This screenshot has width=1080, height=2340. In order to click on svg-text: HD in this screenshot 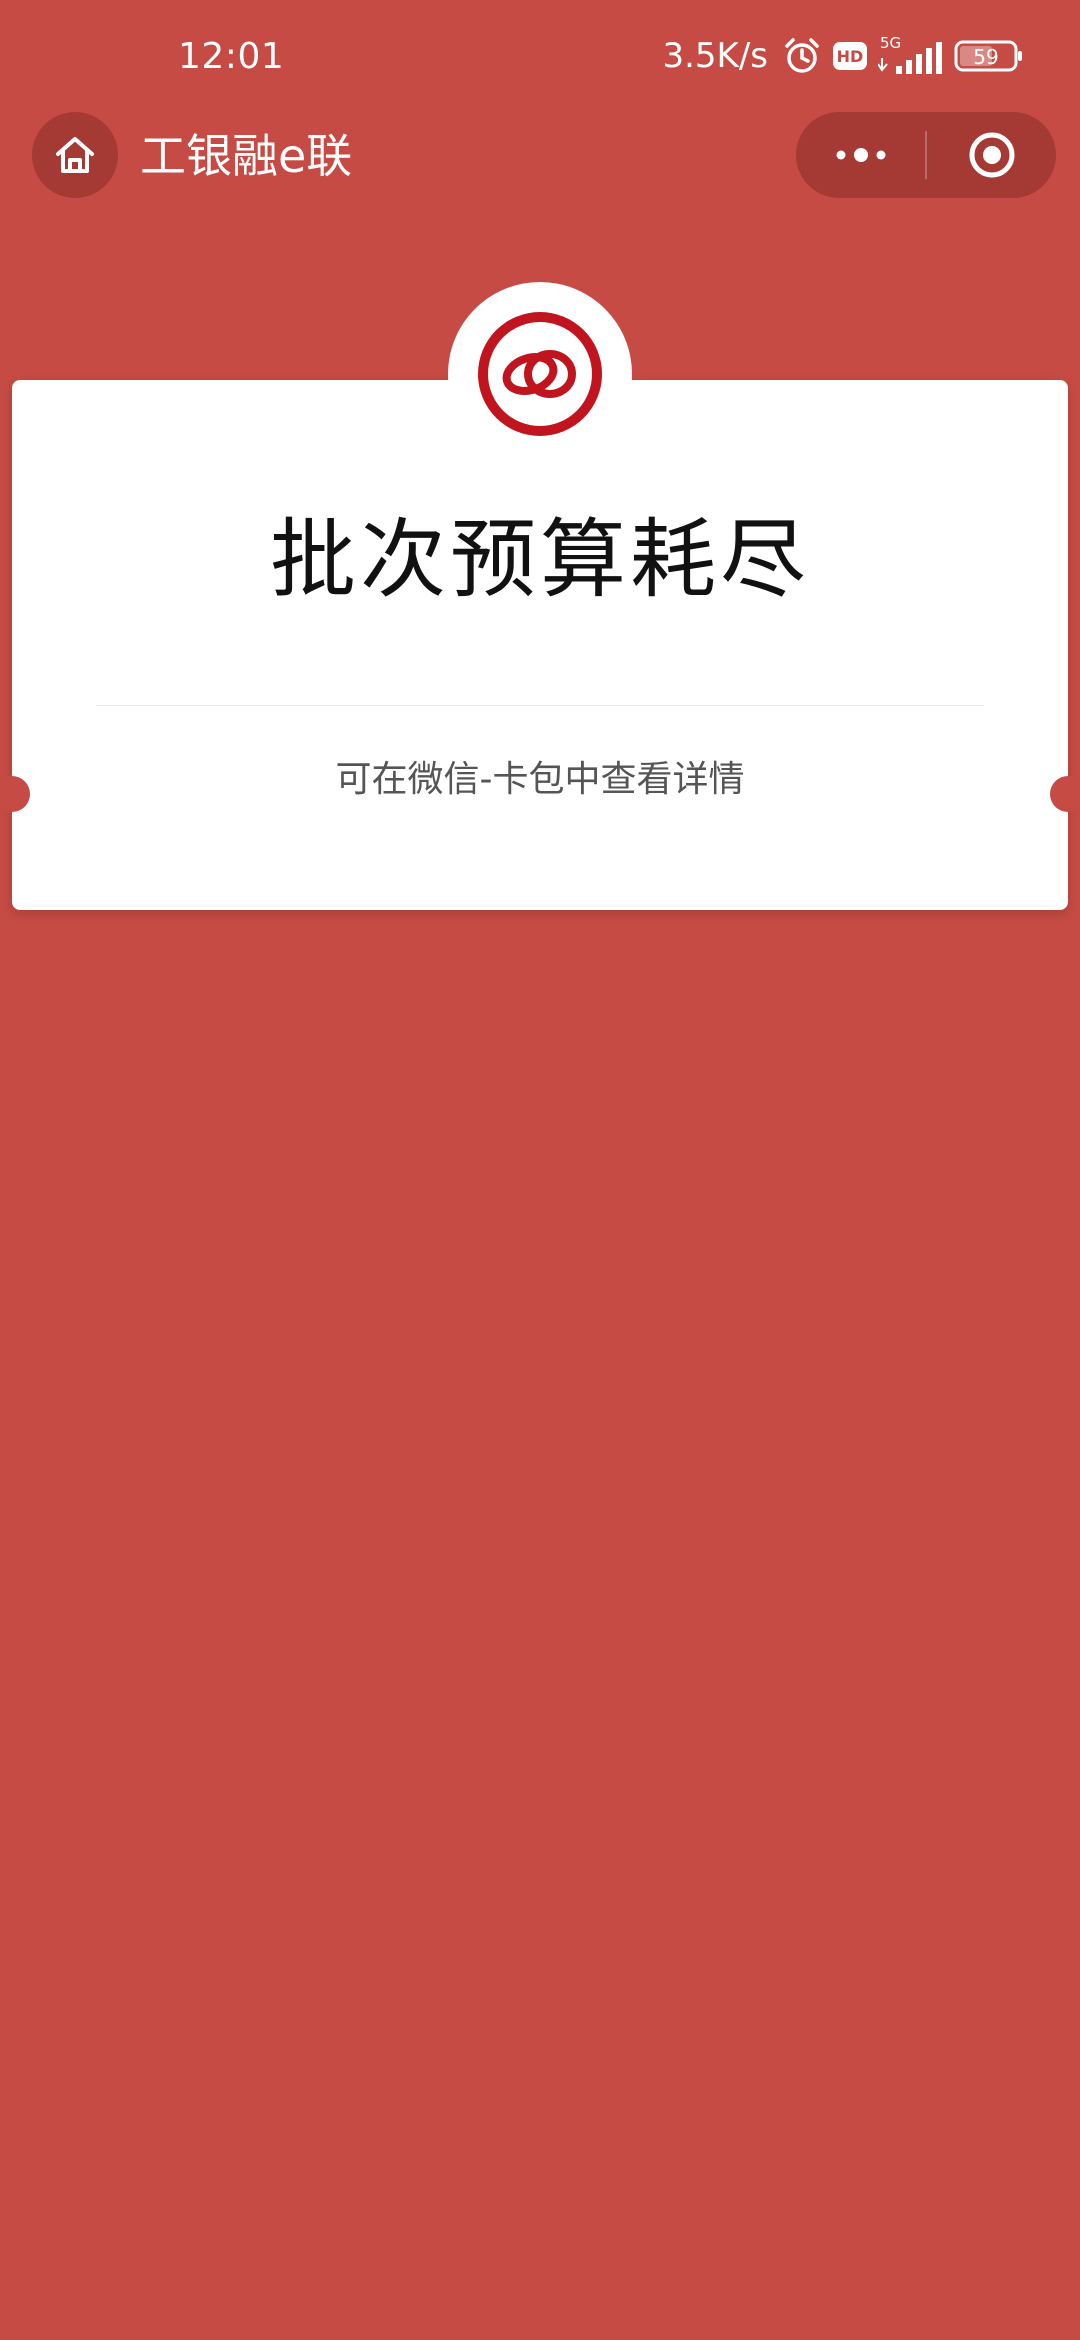, I will do `click(850, 56)`.